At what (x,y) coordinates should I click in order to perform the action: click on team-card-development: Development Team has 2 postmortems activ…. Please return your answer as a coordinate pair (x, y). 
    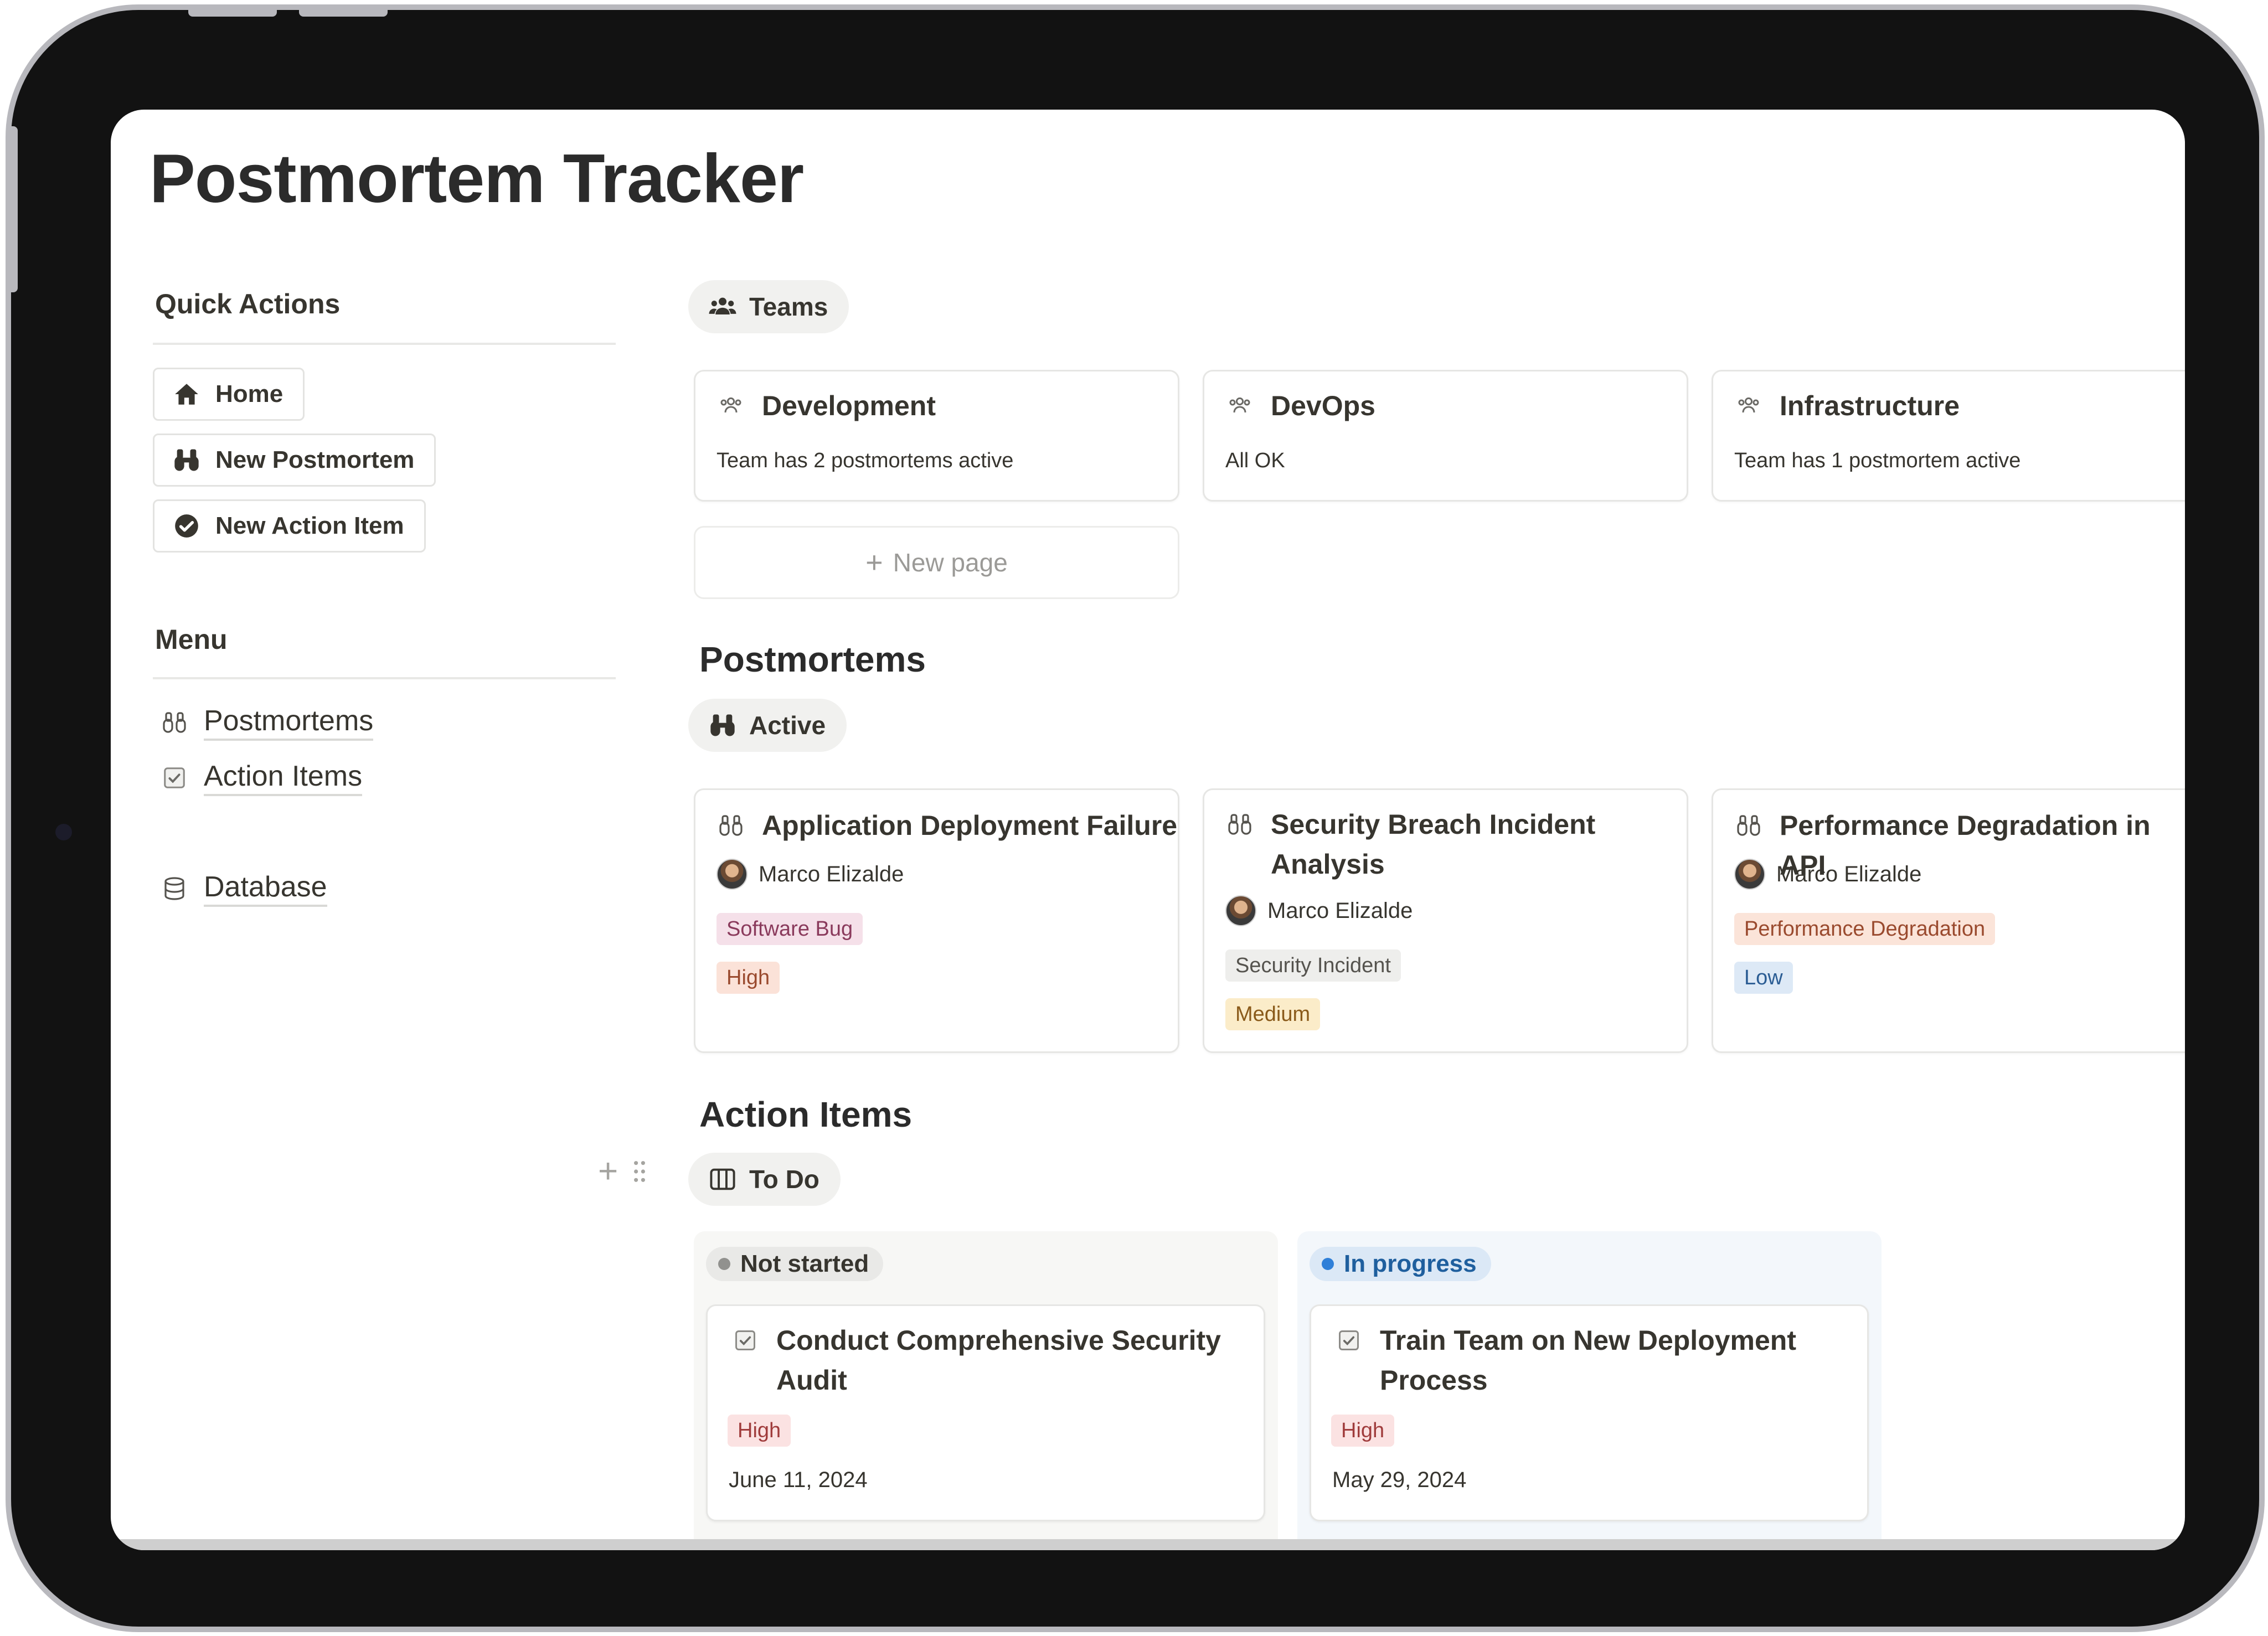
    Looking at the image, I should click on (936, 436).